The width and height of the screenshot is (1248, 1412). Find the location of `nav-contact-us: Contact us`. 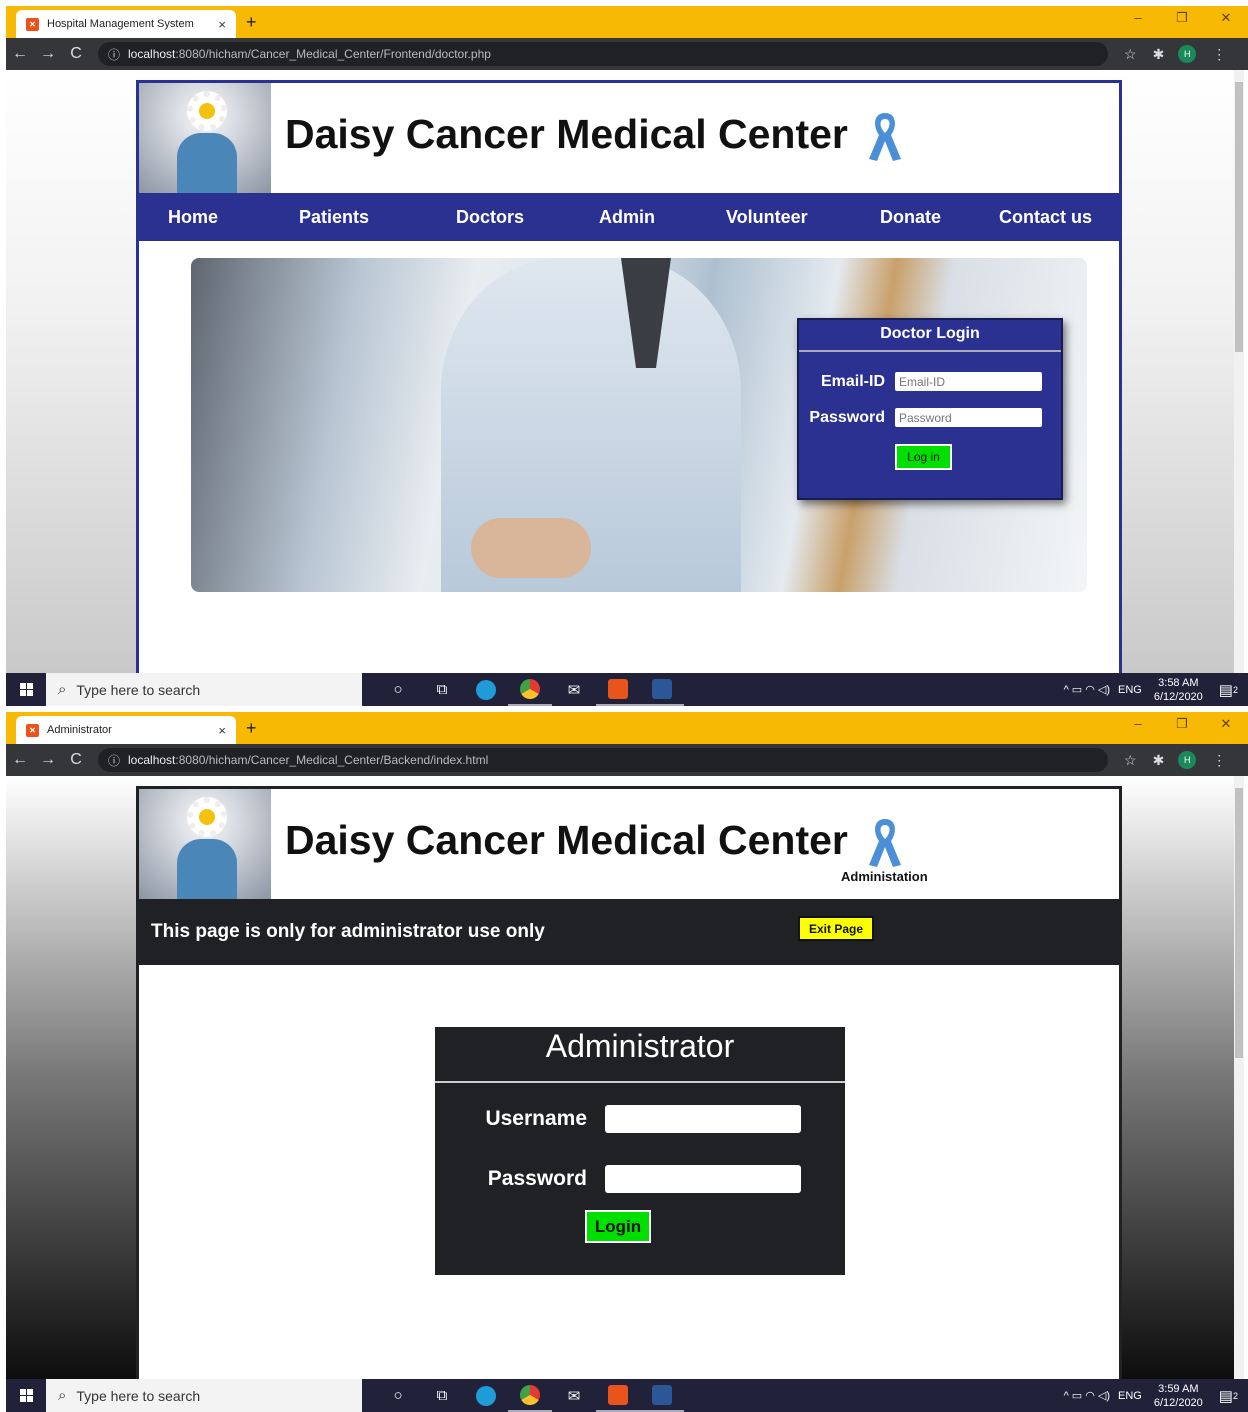

nav-contact-us: Contact us is located at coordinates (1045, 217).